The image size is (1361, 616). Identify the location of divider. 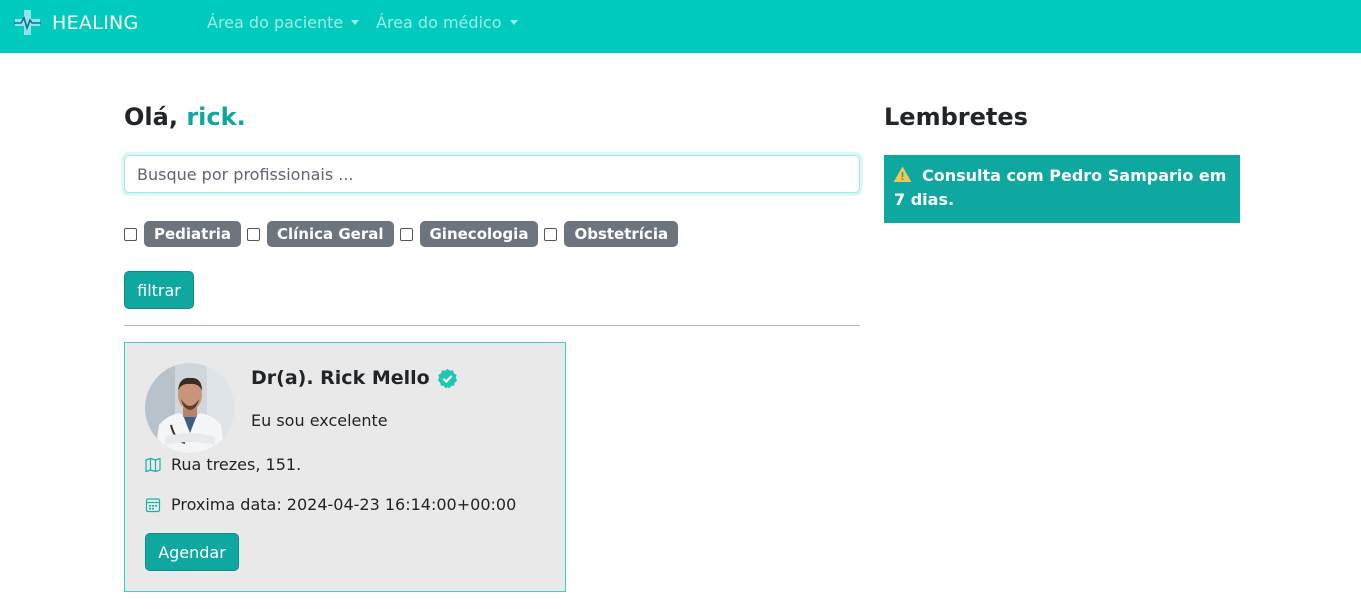
(492, 325).